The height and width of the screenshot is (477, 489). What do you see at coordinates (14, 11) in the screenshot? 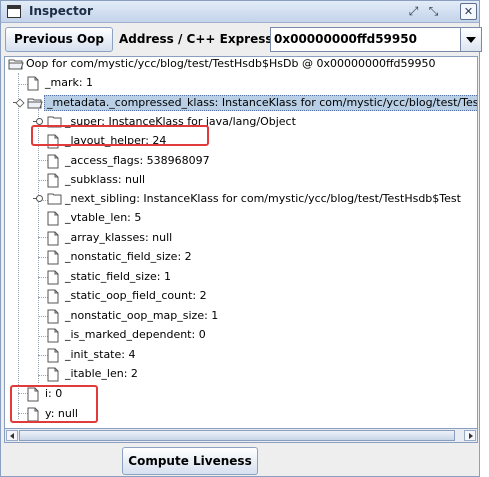
I see `window-icon` at bounding box center [14, 11].